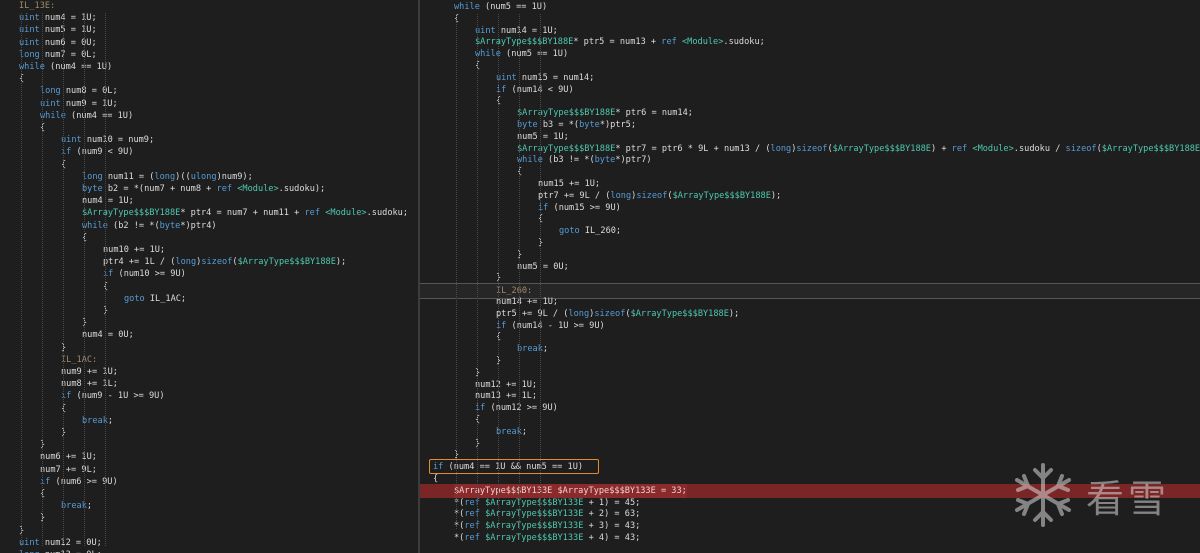 The image size is (1200, 553). What do you see at coordinates (1128, 499) in the screenshot?
I see `watermark-text: 看雪` at bounding box center [1128, 499].